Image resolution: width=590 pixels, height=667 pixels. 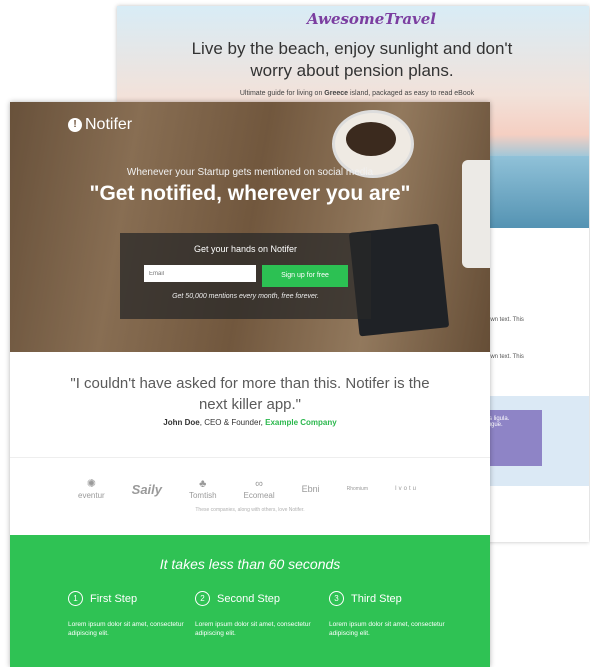 What do you see at coordinates (357, 489) in the screenshot?
I see `company-logo-rhomium: Rhomium` at bounding box center [357, 489].